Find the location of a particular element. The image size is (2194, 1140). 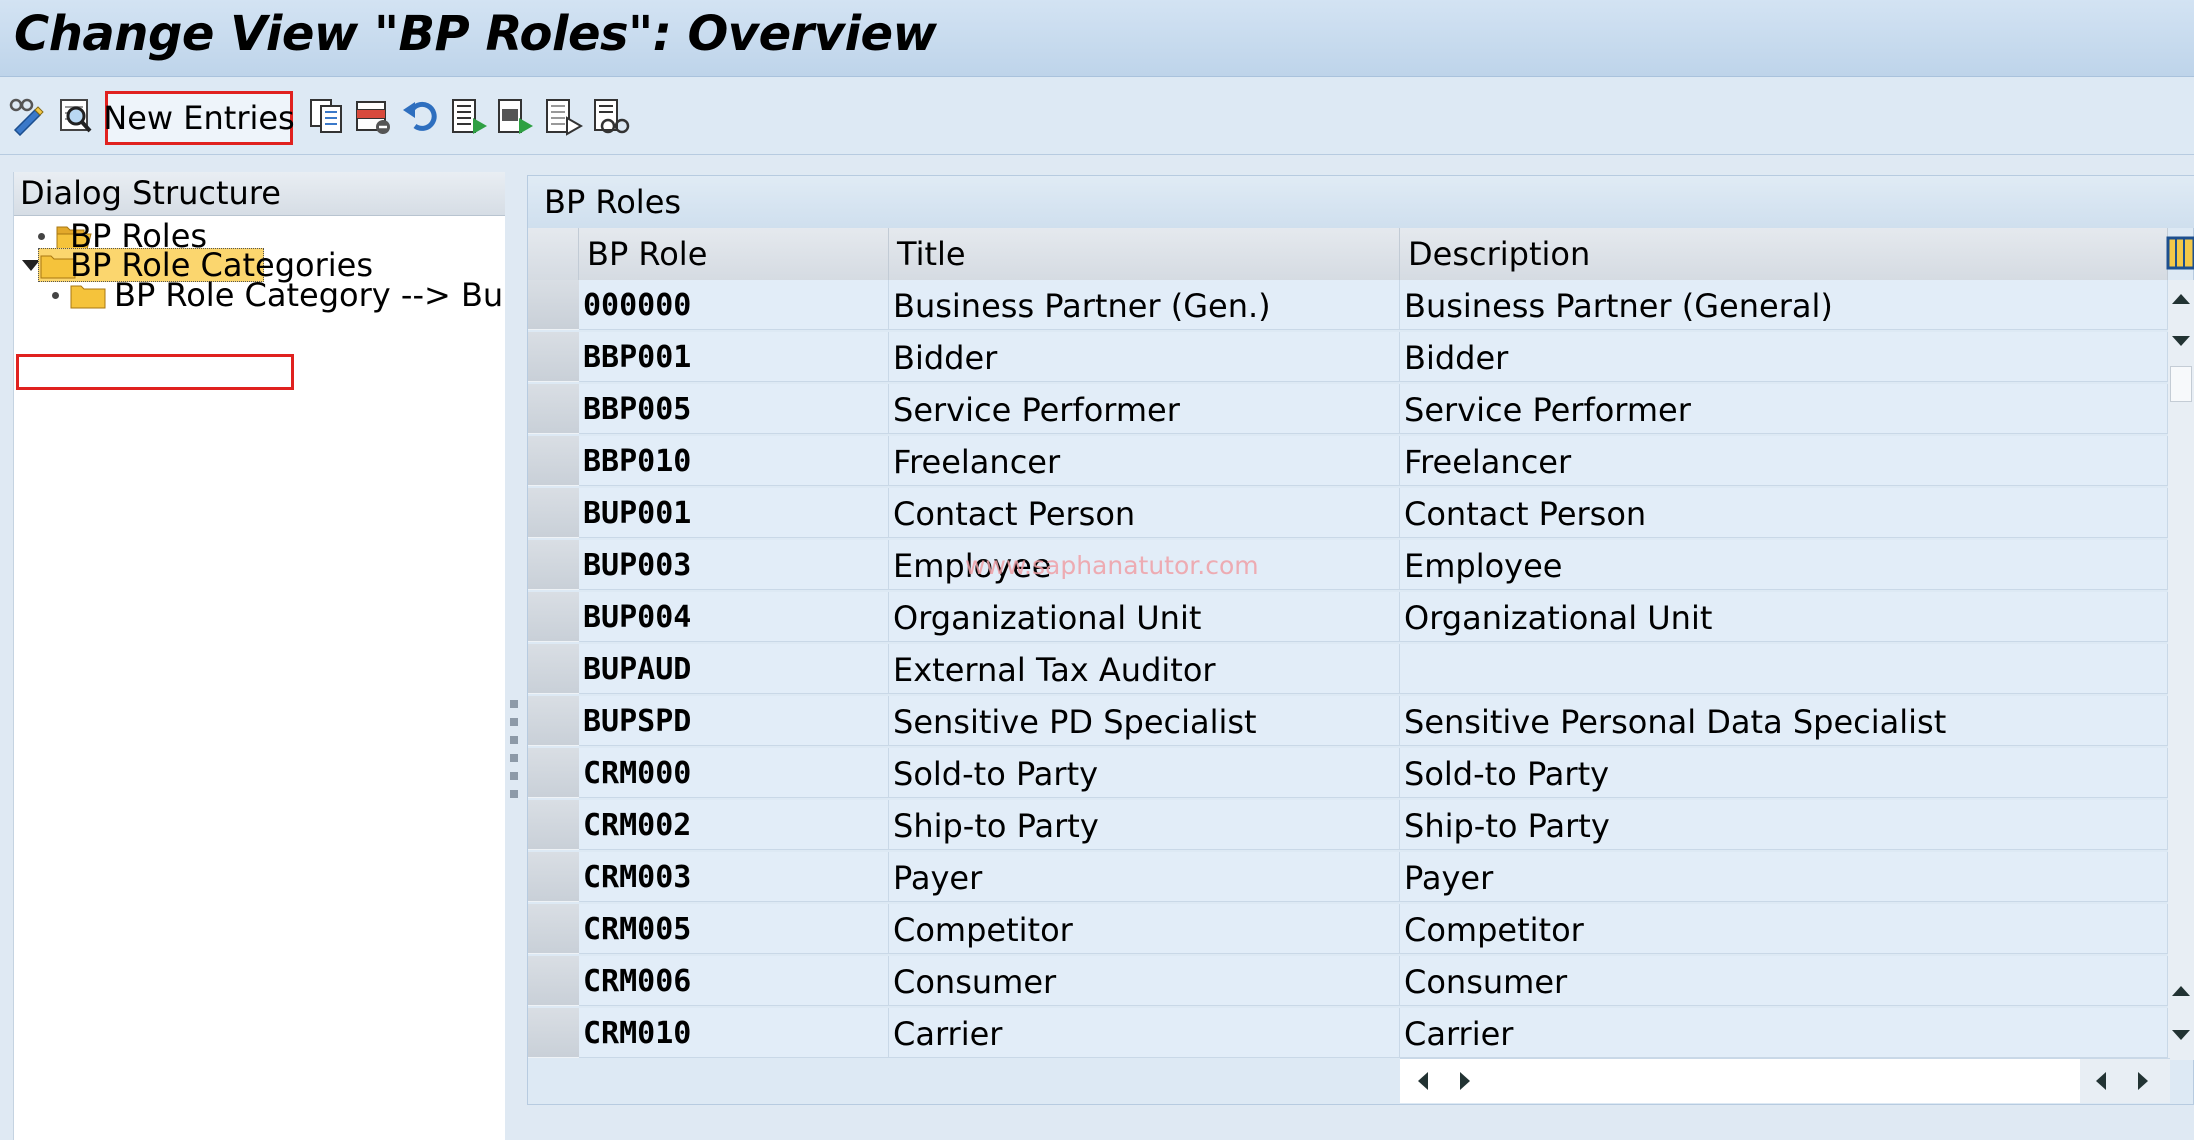

cell-title: Sold-to Party is located at coordinates (1144, 773).